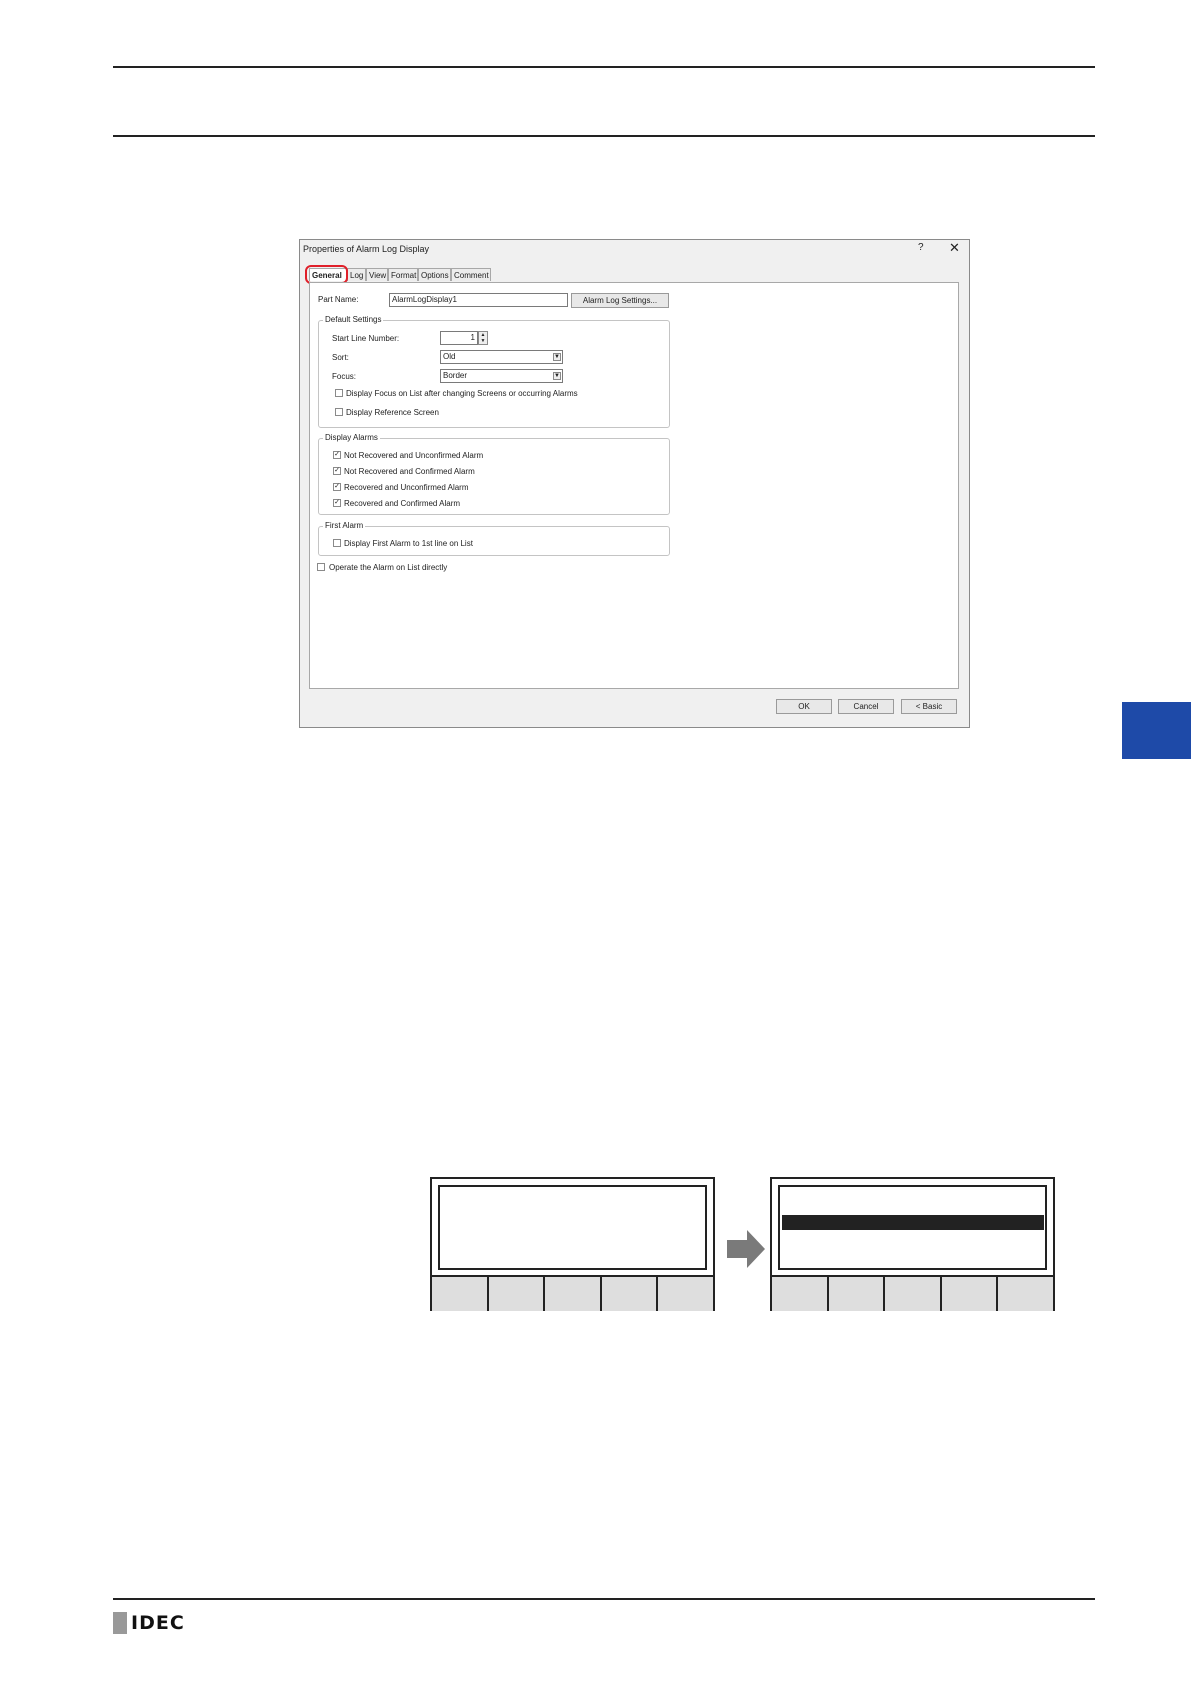  What do you see at coordinates (403, 274) in the screenshot?
I see `tab-format: Format` at bounding box center [403, 274].